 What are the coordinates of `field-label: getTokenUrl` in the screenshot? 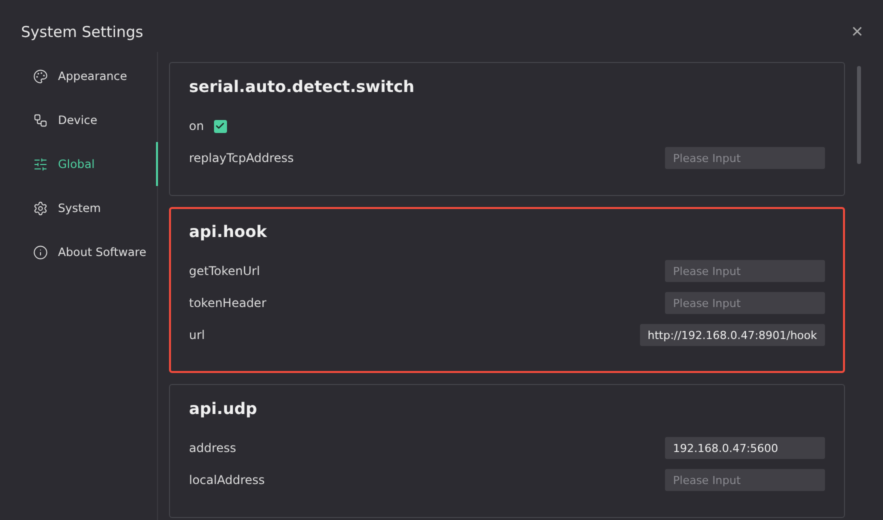 It's located at (224, 271).